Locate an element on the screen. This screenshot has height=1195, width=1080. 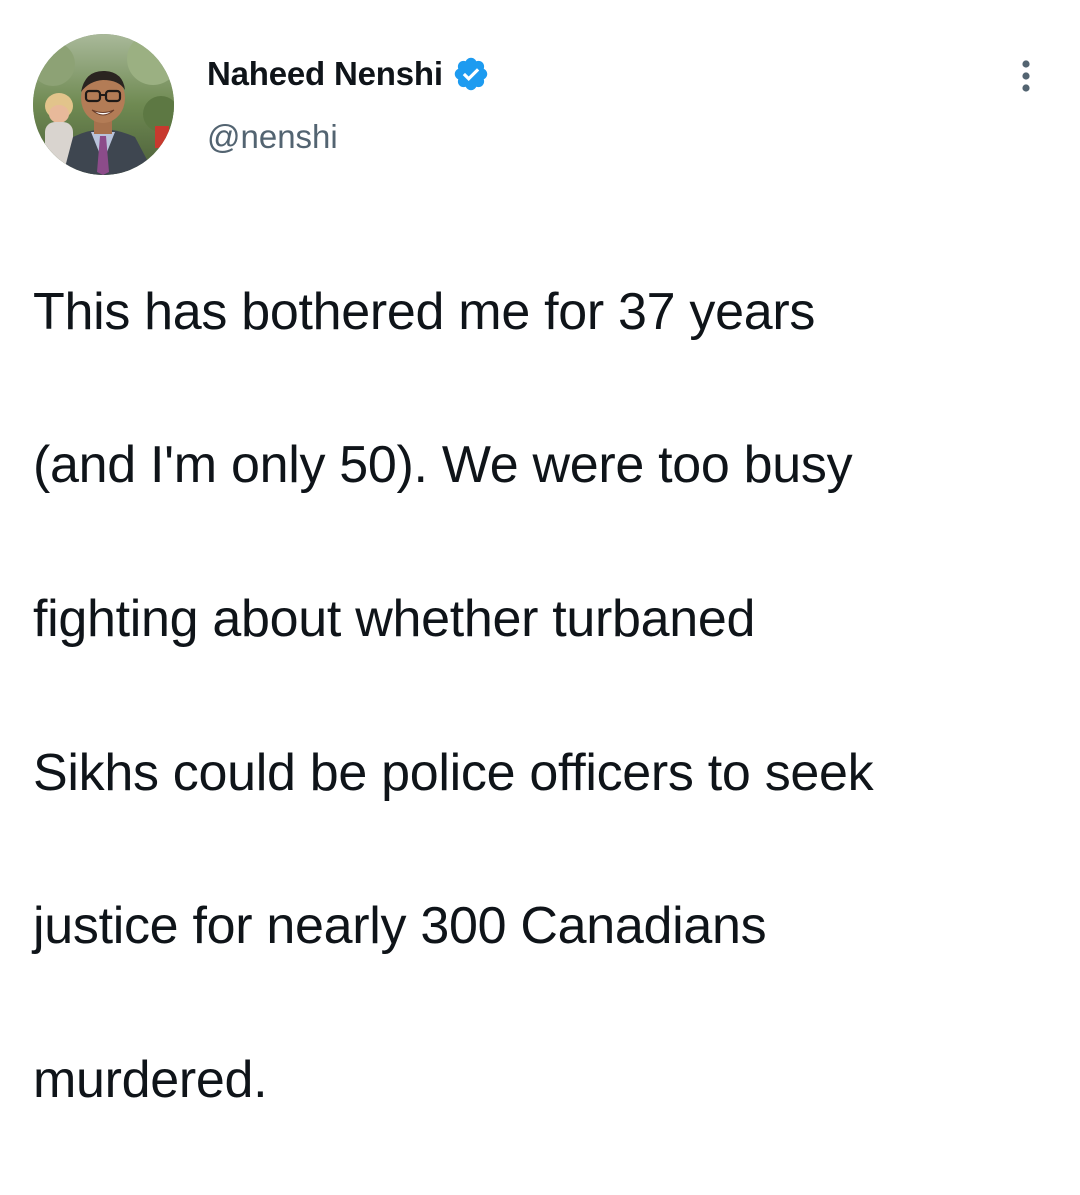
tweet-text-line: Sikhs could be police officers to seek is located at coordinates (453, 772).